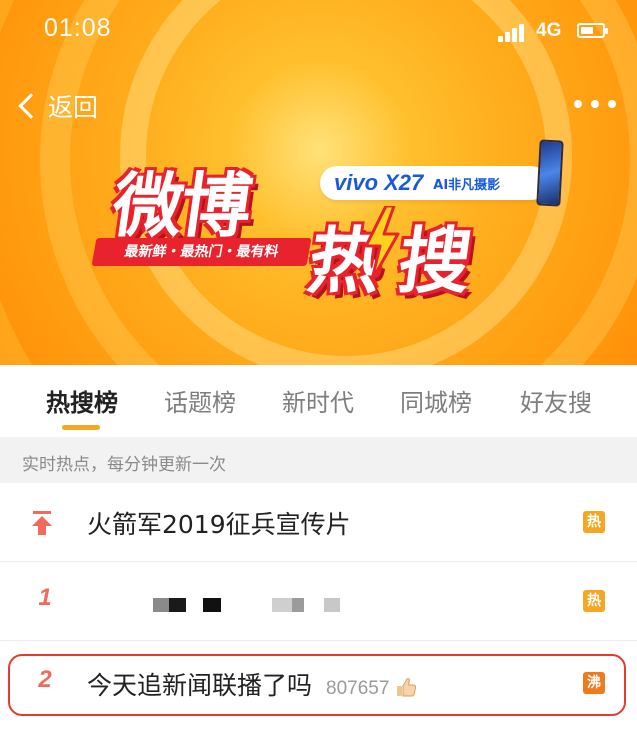  Describe the element at coordinates (31, 106) in the screenshot. I see `chevron-left-icon` at that location.